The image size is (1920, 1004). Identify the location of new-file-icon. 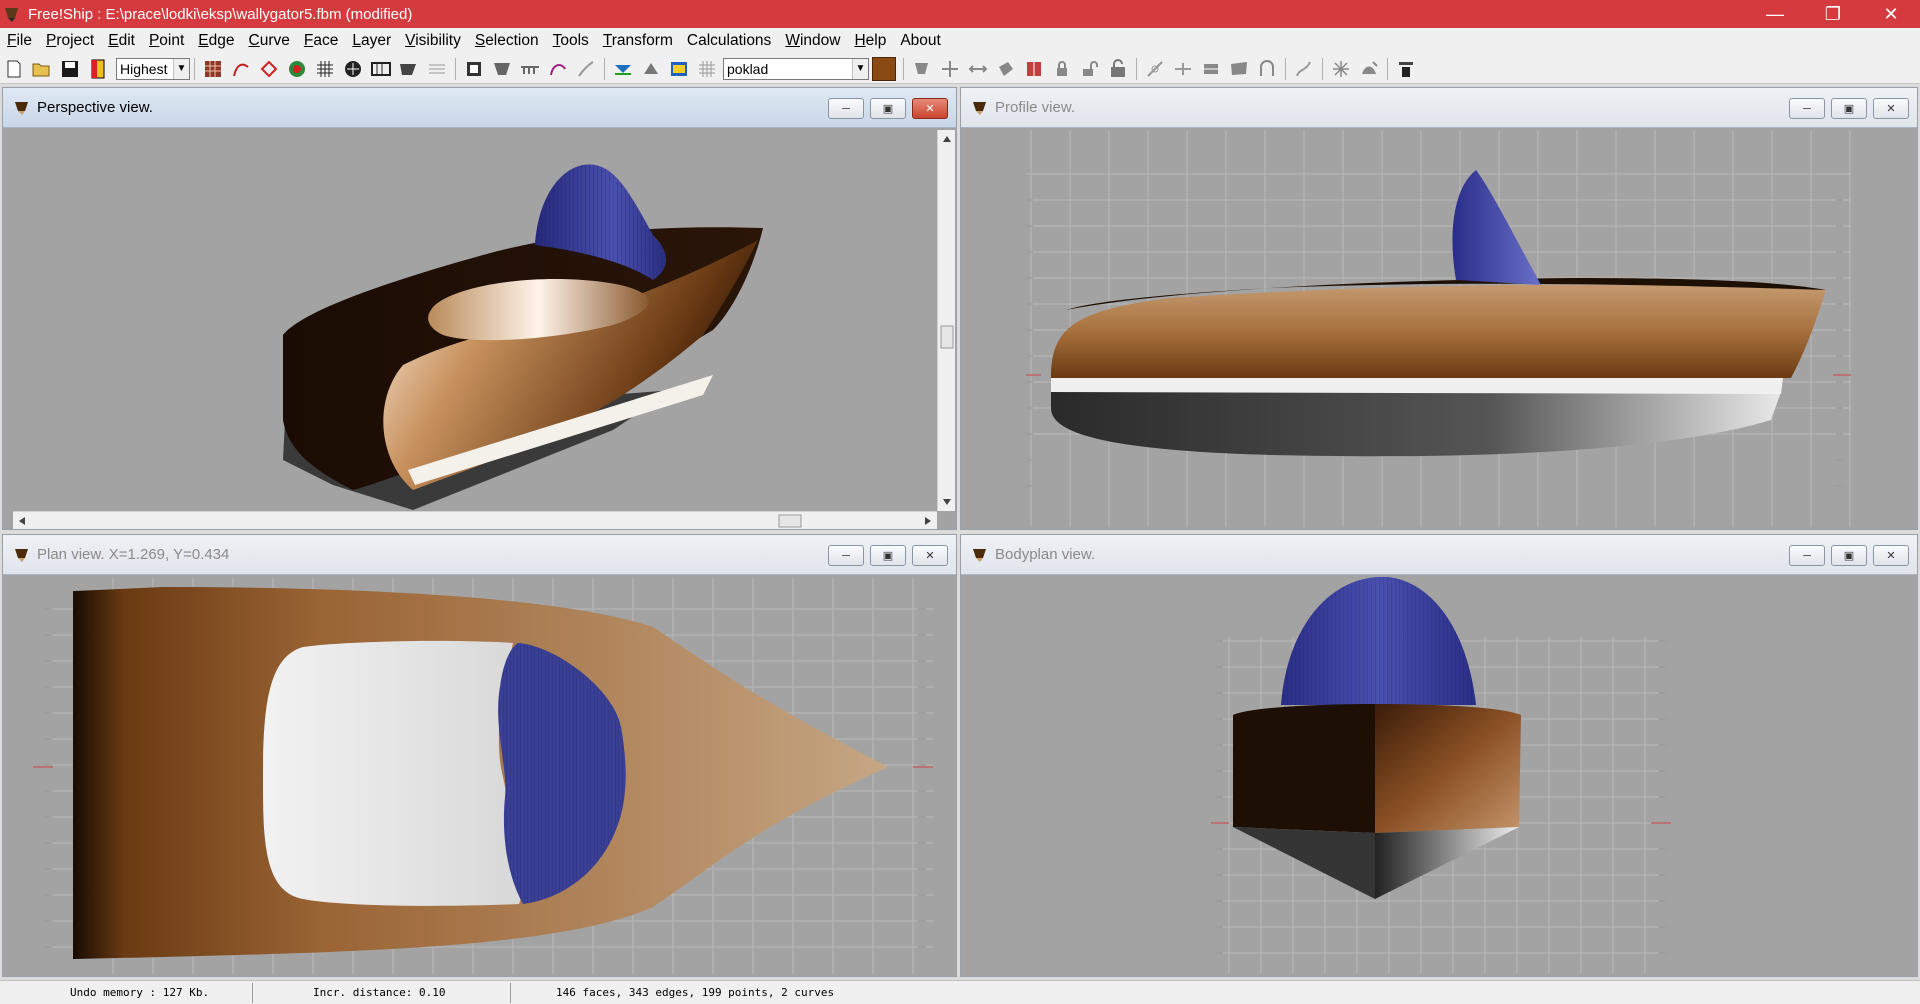
(14, 69).